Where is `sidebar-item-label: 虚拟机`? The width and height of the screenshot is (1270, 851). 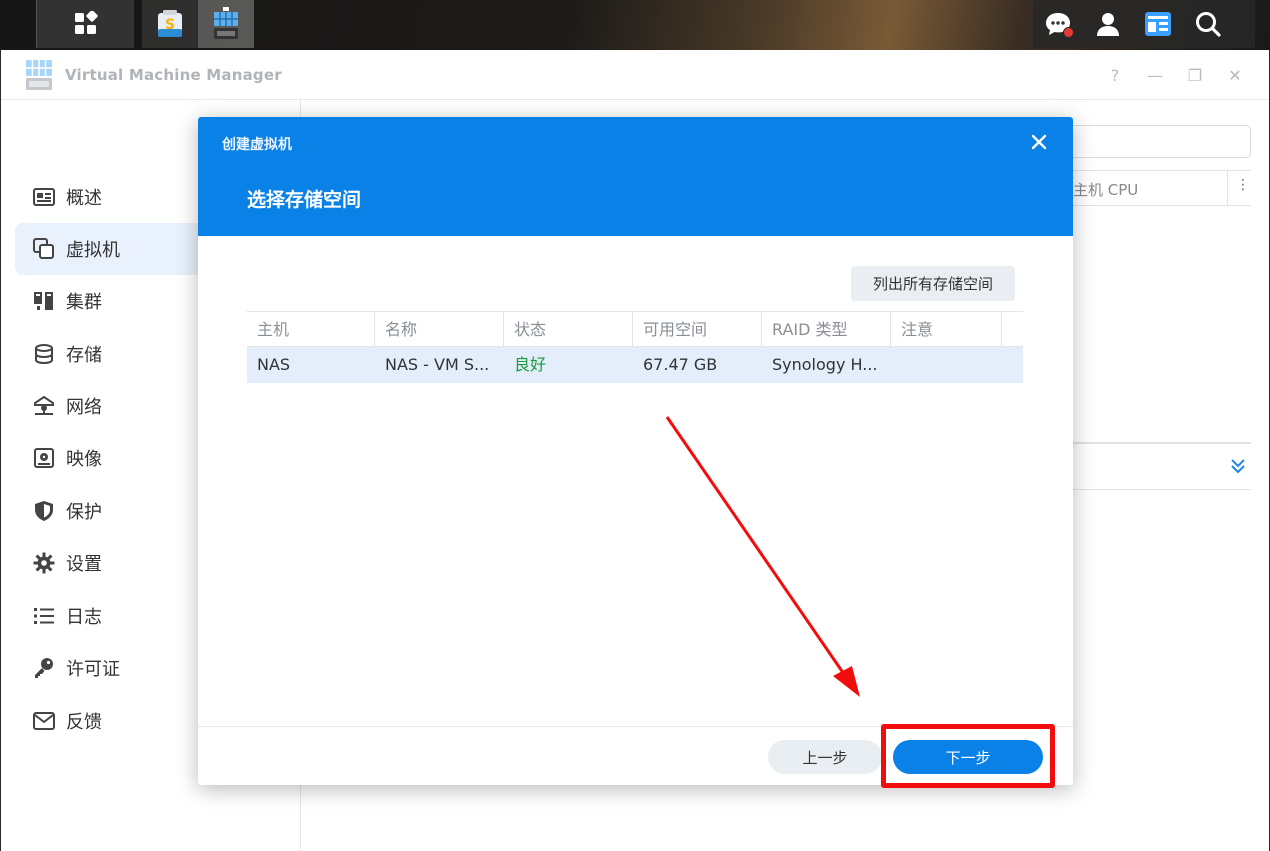 sidebar-item-label: 虚拟机 is located at coordinates (93, 250).